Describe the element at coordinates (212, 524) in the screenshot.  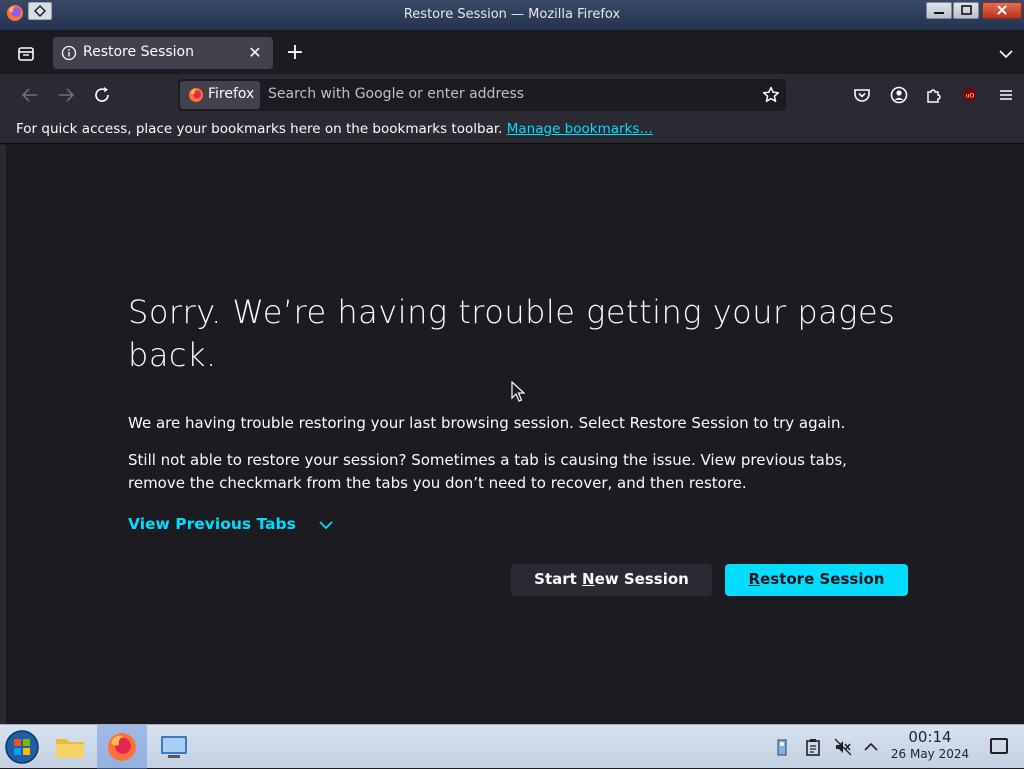
I see `view-previous-tabs-label: View Previous Tabs` at that location.